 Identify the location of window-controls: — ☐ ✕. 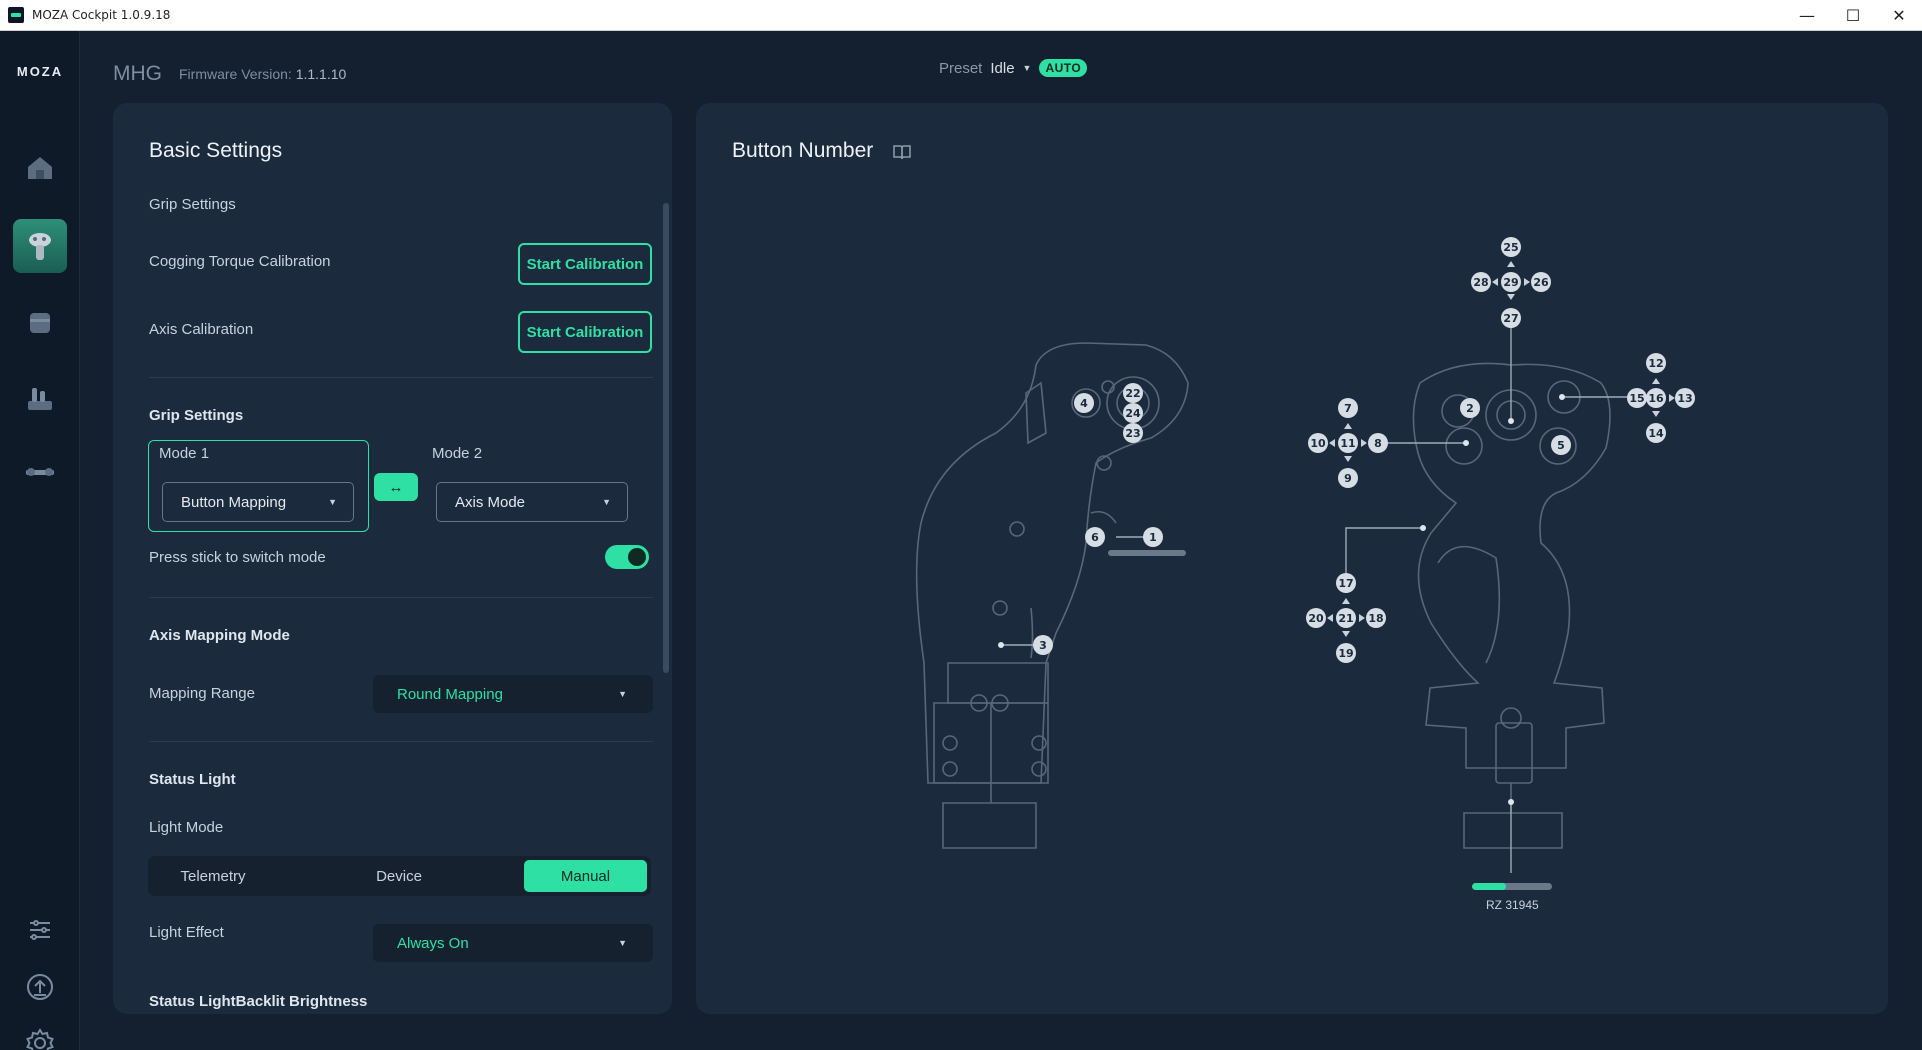
(1853, 15).